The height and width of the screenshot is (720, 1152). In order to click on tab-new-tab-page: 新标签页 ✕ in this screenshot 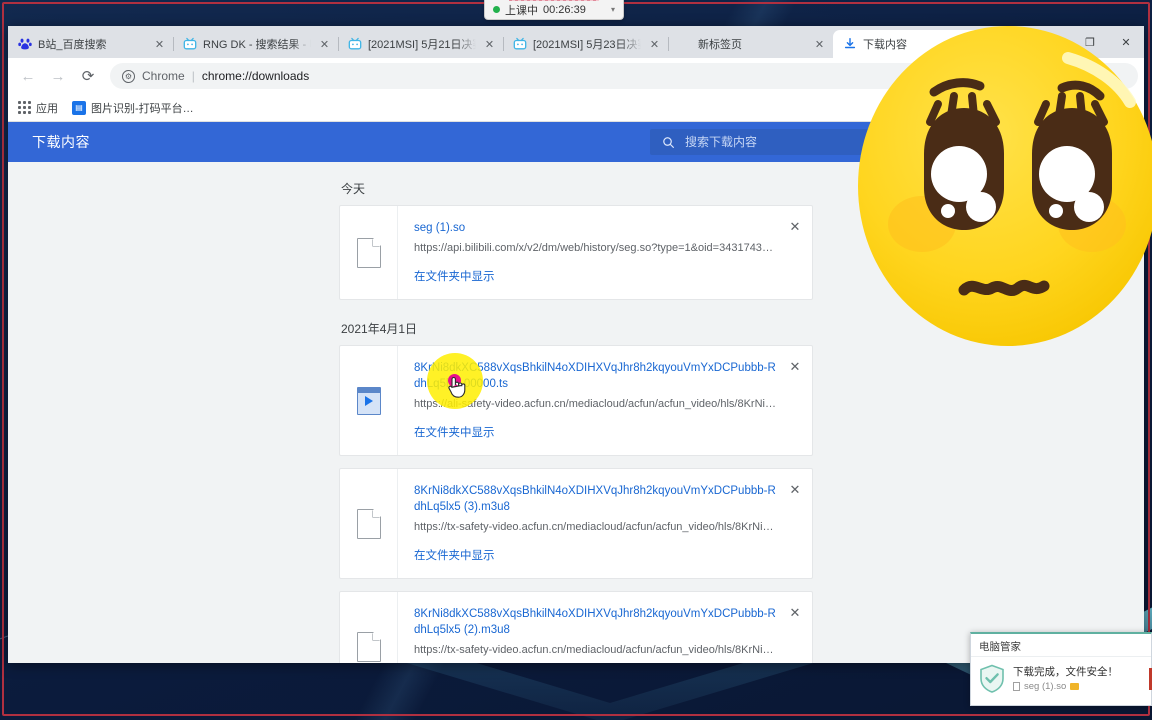, I will do `click(750, 44)`.